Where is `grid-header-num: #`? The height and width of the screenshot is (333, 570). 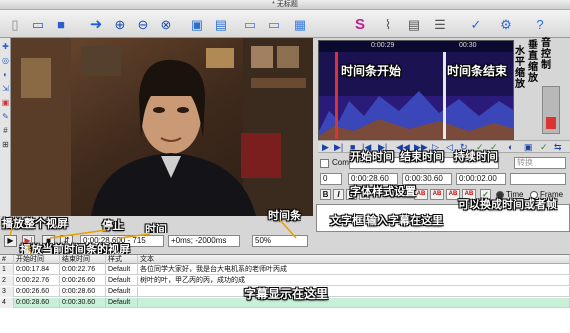
grid-header-num: # is located at coordinates (7, 260).